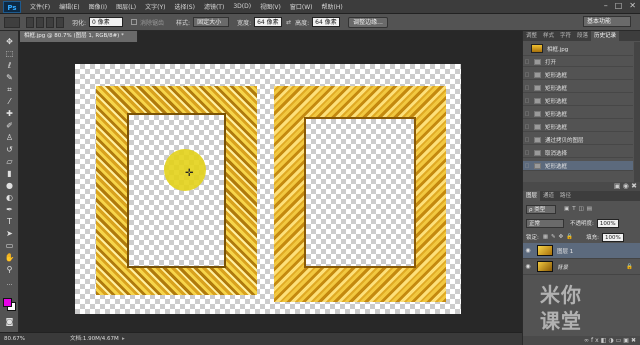 The height and width of the screenshot is (345, 640). I want to click on menu-help: 帮助(H), so click(332, 6).